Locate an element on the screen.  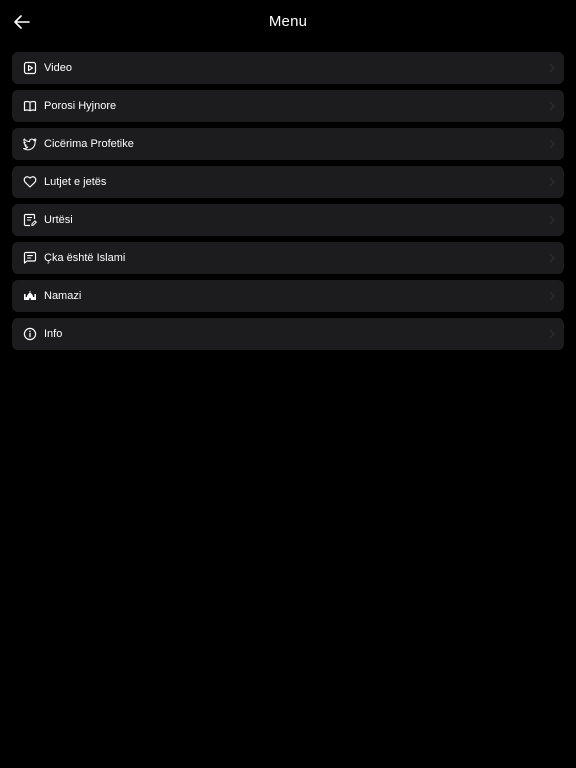
menu-item-label: Çka është Islami is located at coordinates (85, 258).